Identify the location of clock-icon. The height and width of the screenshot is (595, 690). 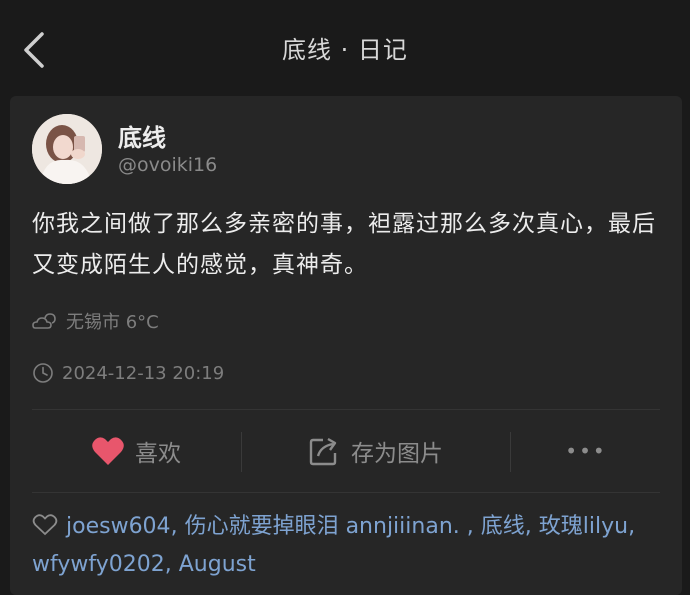
(43, 373).